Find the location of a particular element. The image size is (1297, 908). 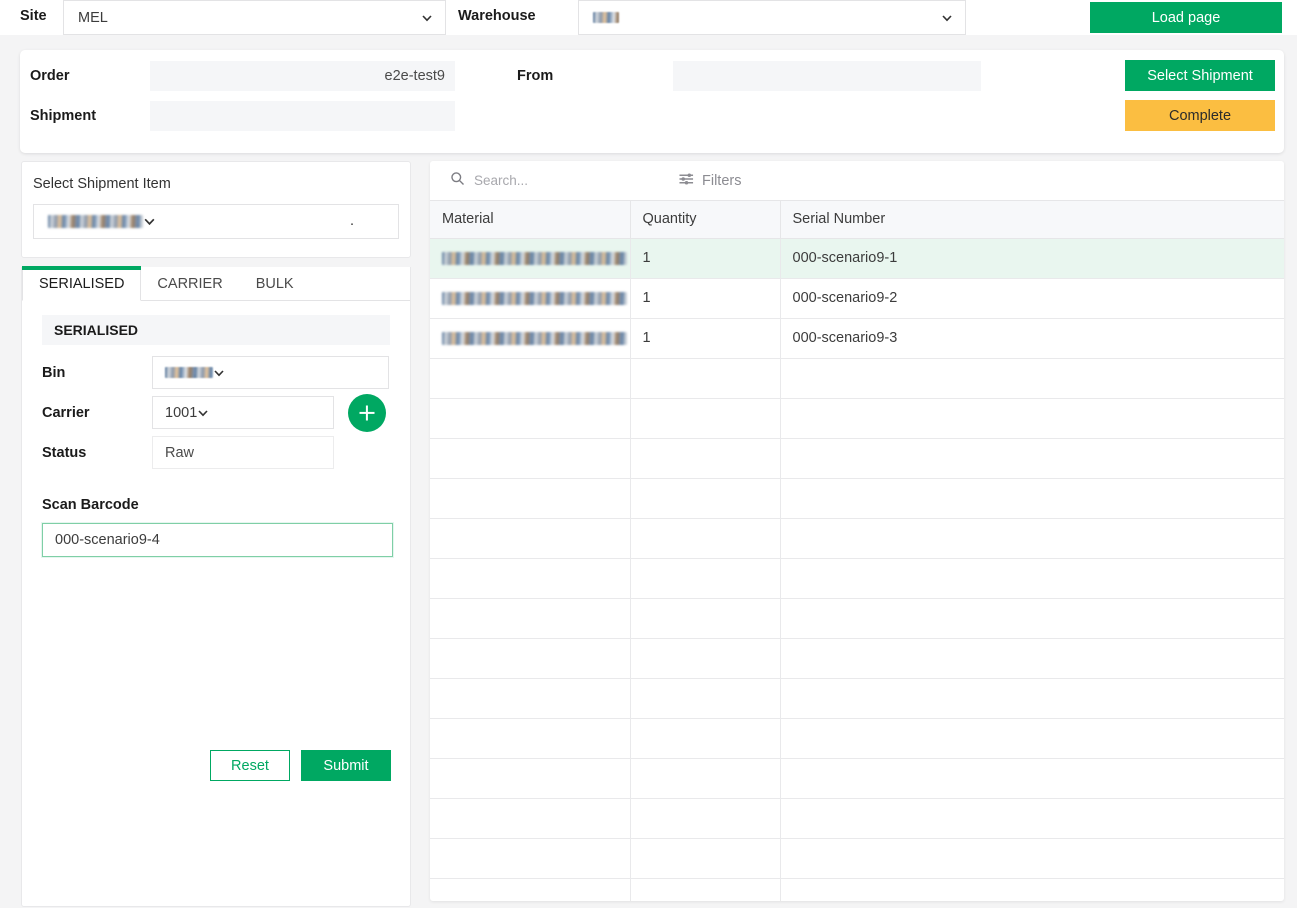

tab-serialised: SERIALISED is located at coordinates (82, 283).